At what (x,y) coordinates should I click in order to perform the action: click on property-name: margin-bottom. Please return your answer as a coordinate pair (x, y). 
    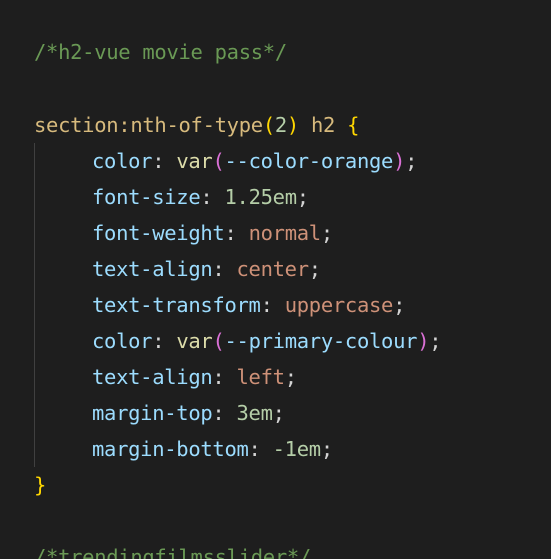
    Looking at the image, I should click on (170, 449).